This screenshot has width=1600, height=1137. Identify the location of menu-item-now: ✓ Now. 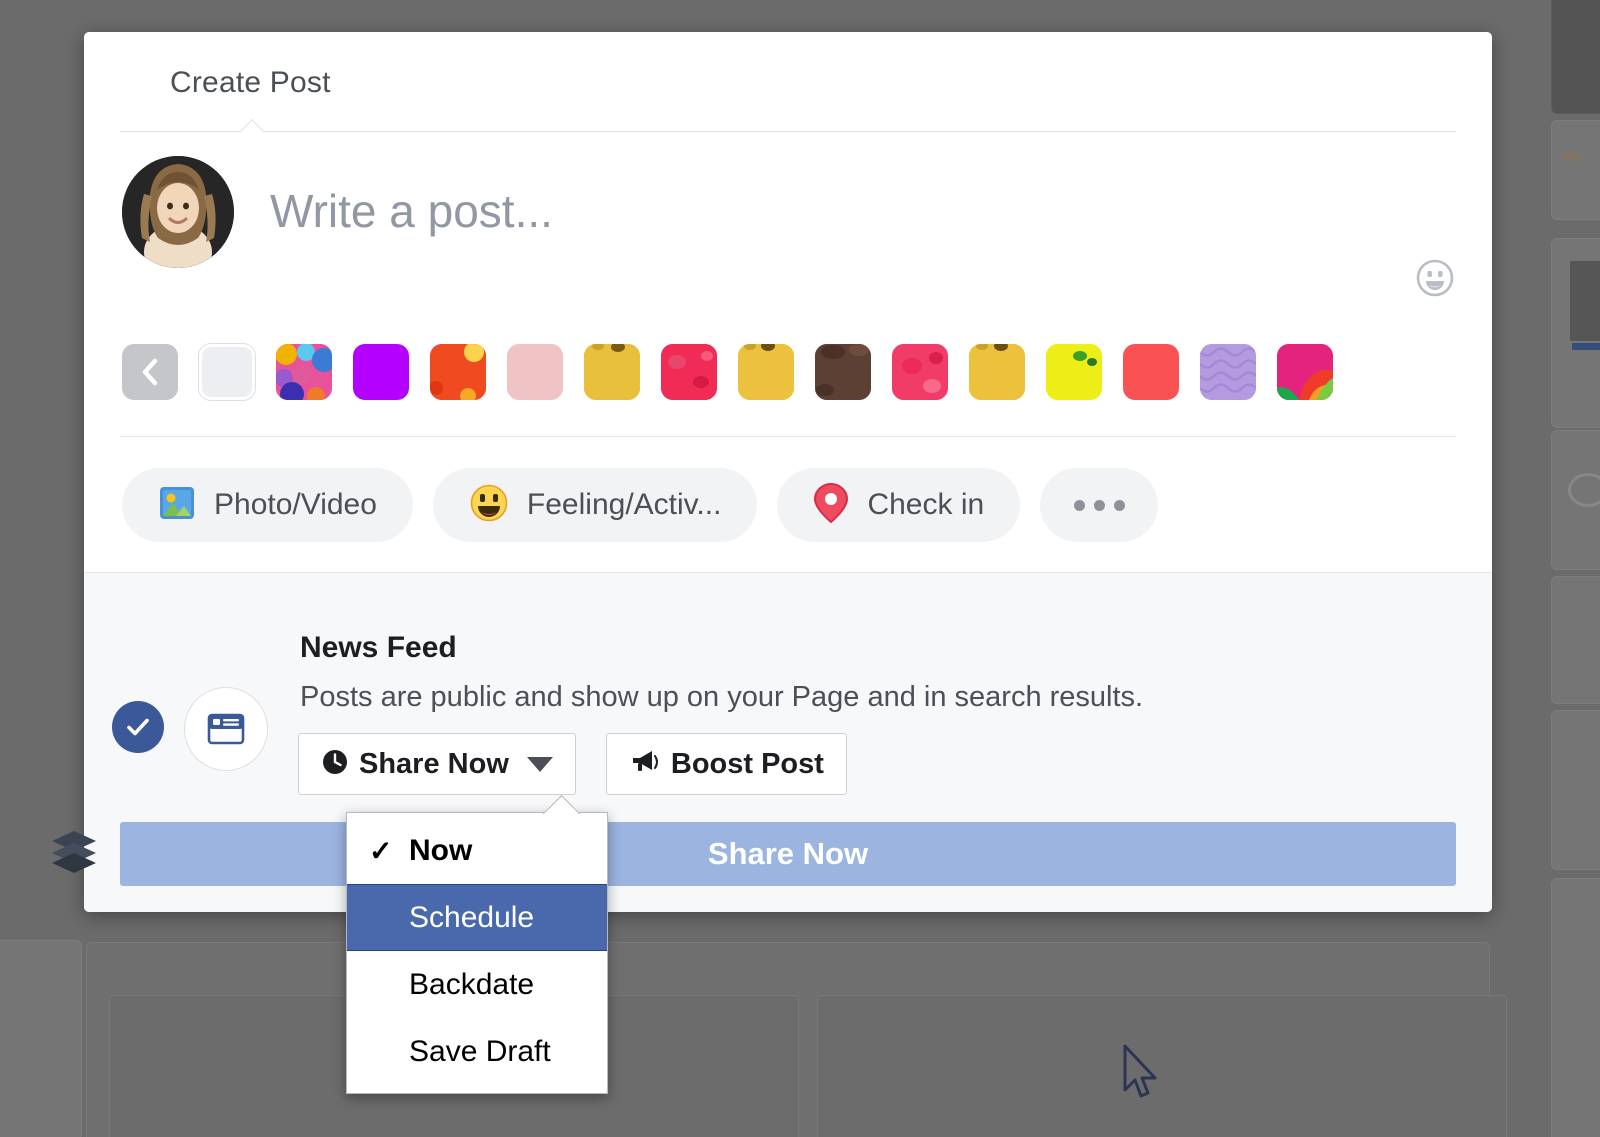
(477, 850).